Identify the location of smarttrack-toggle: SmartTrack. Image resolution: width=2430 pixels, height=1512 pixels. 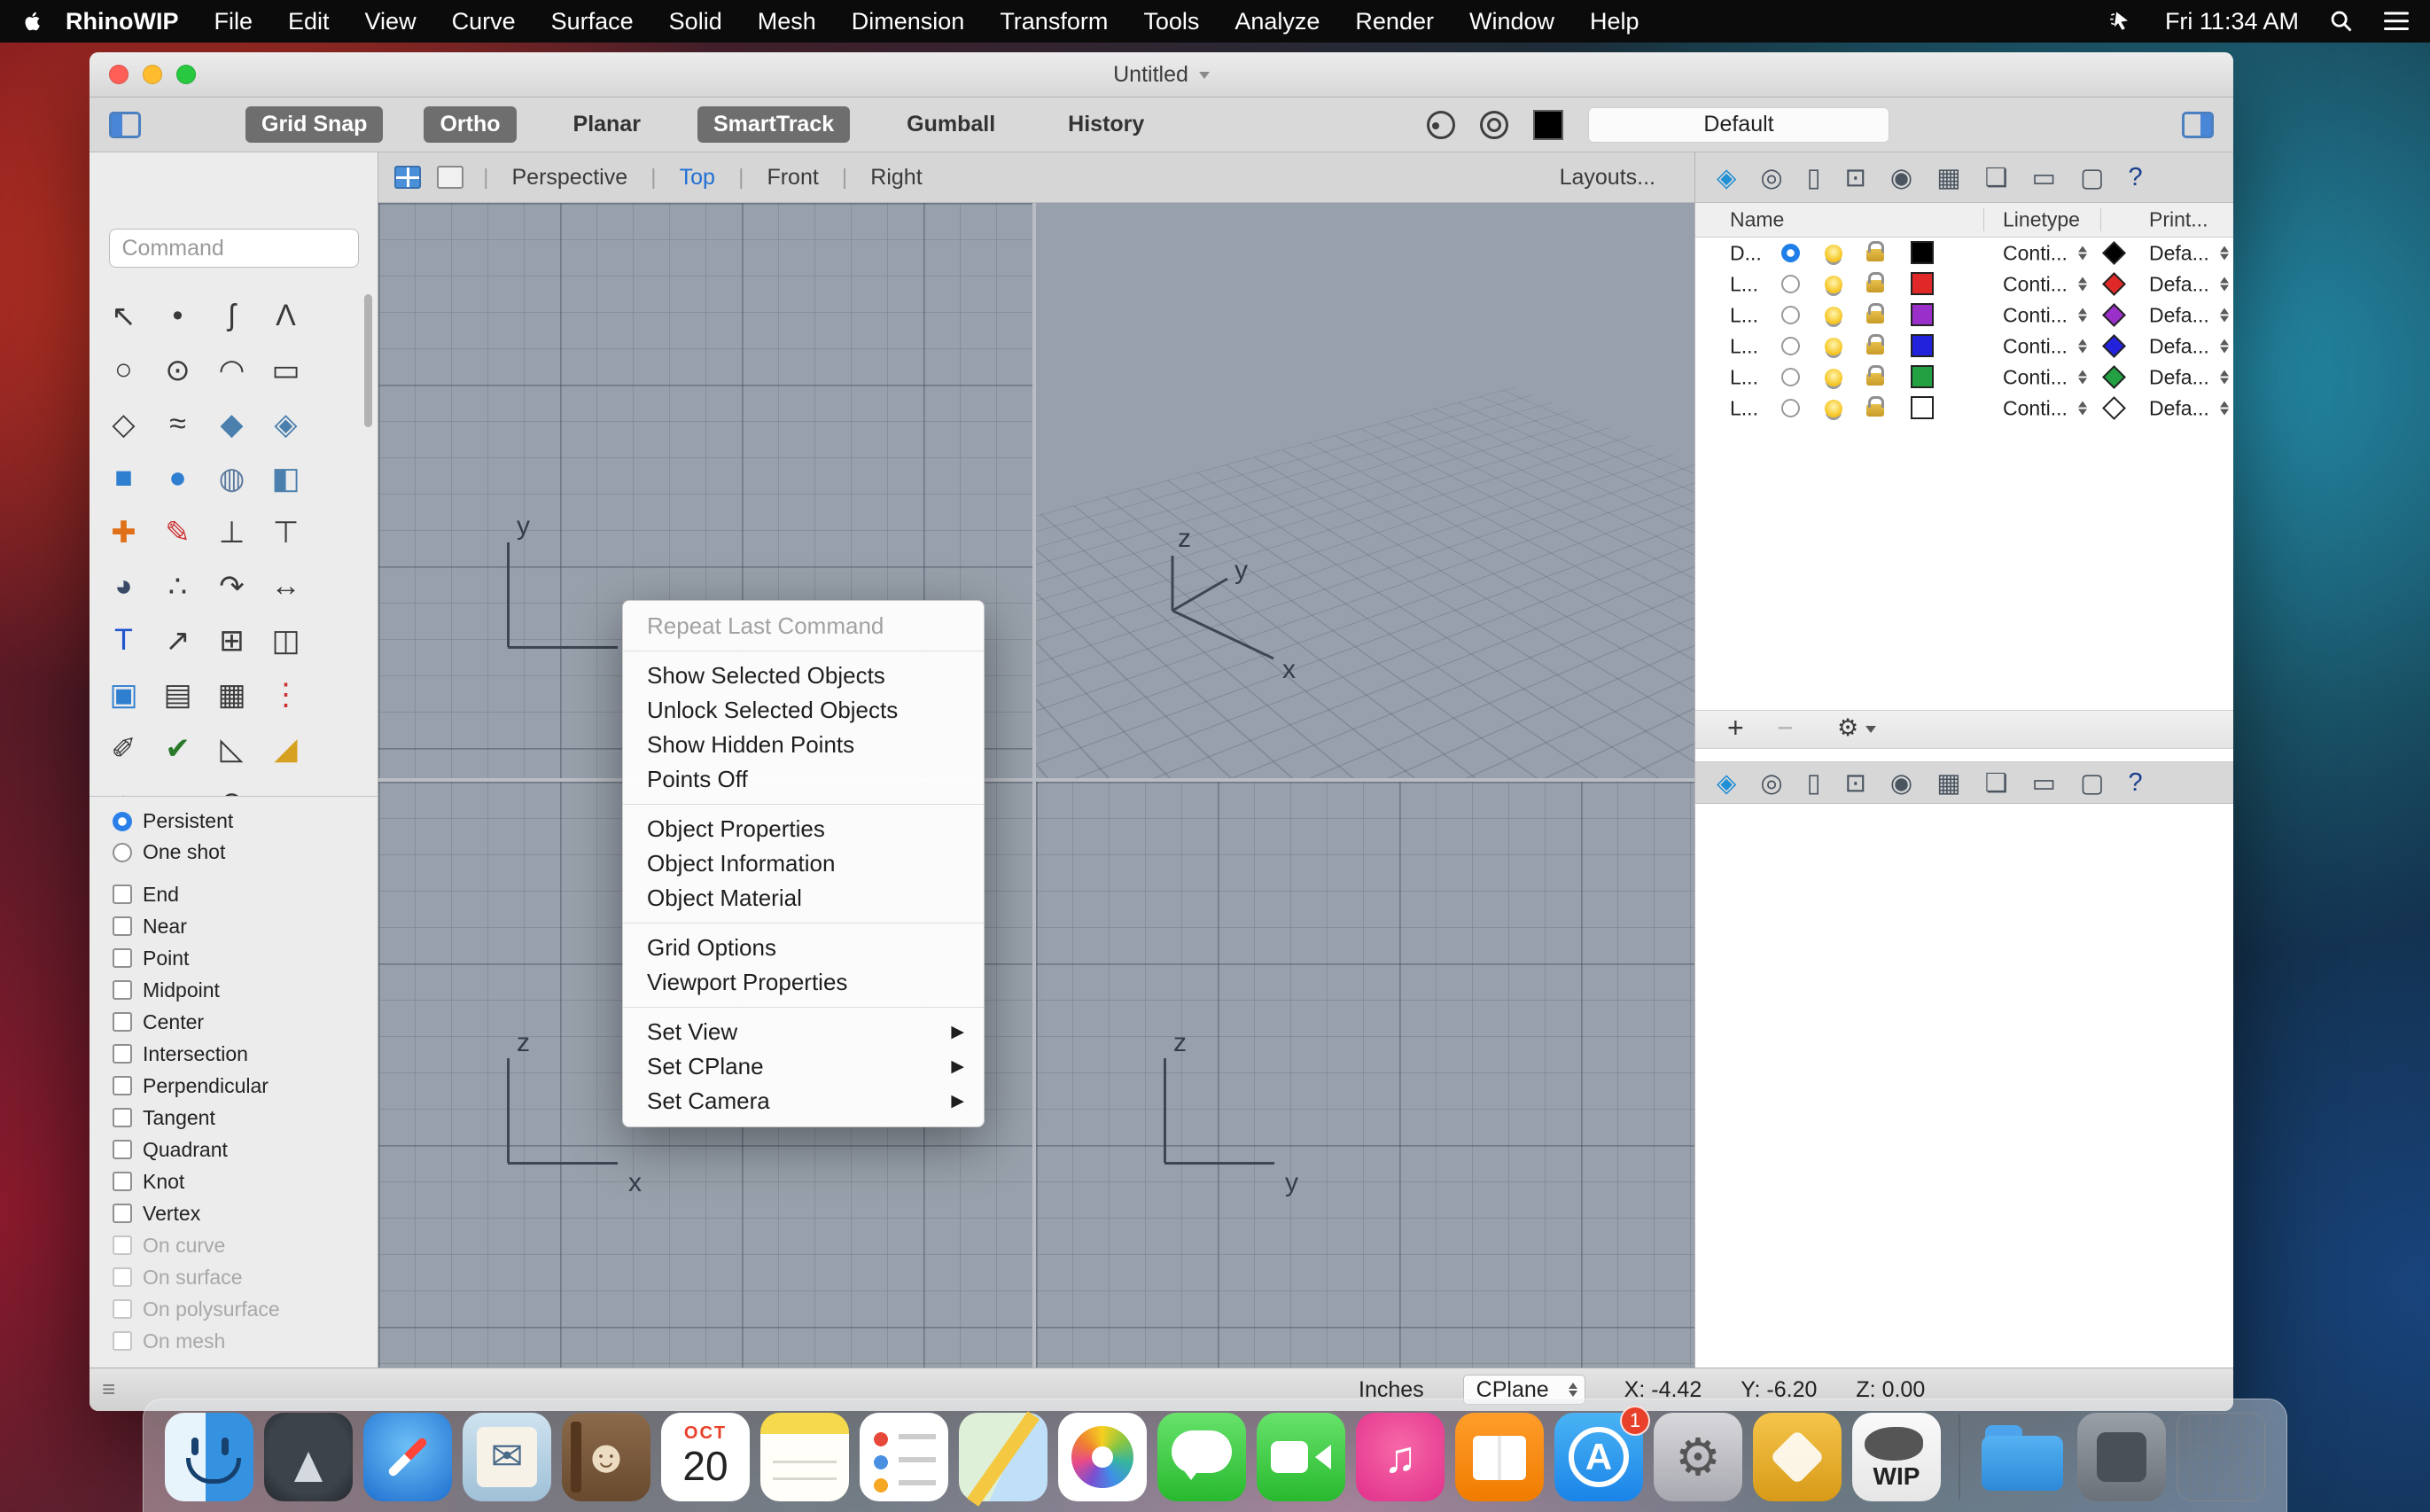
(774, 124).